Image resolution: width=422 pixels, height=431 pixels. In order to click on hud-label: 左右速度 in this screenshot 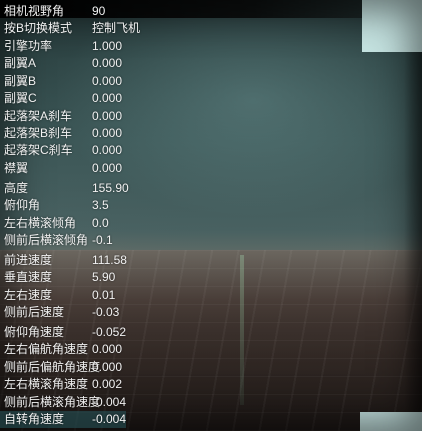, I will do `click(28, 294)`.